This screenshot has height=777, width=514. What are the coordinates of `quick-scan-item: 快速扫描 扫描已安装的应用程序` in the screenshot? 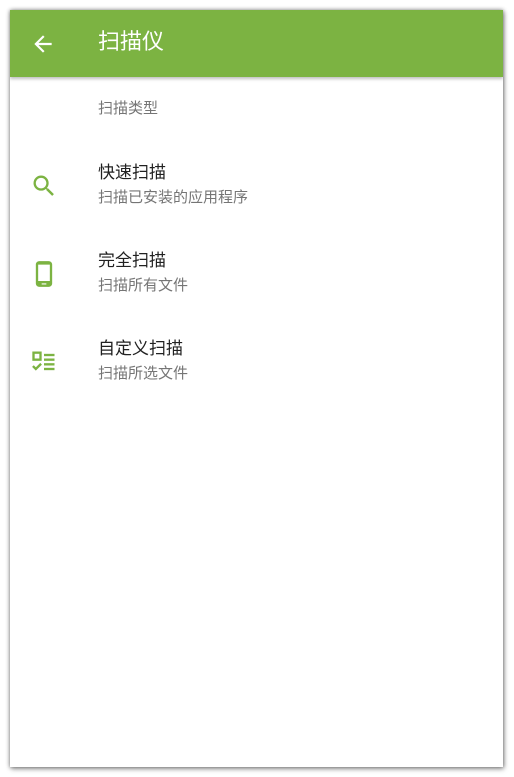 It's located at (256, 196).